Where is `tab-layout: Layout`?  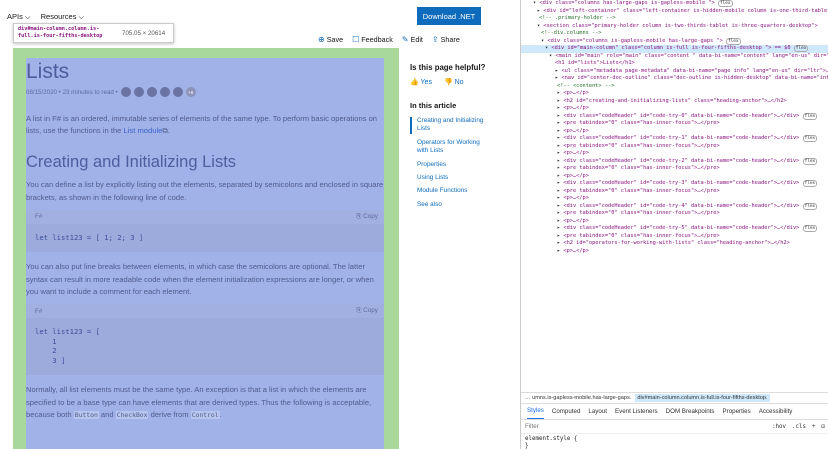
tab-layout: Layout is located at coordinates (597, 411).